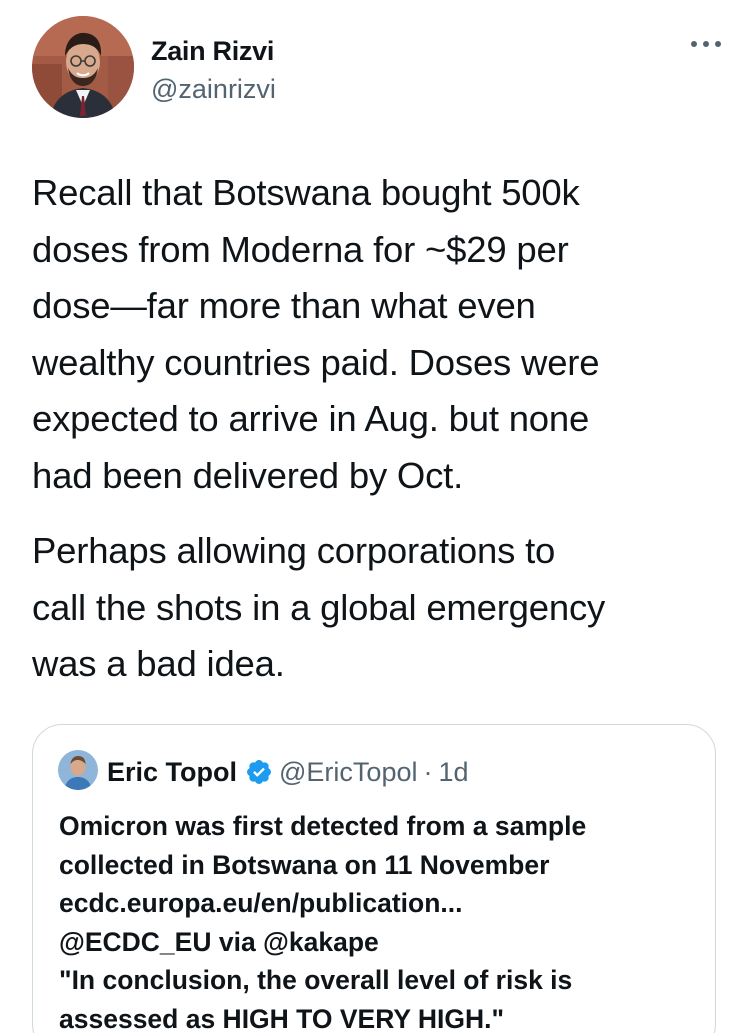 The width and height of the screenshot is (750, 1033). I want to click on more-options-button, so click(706, 44).